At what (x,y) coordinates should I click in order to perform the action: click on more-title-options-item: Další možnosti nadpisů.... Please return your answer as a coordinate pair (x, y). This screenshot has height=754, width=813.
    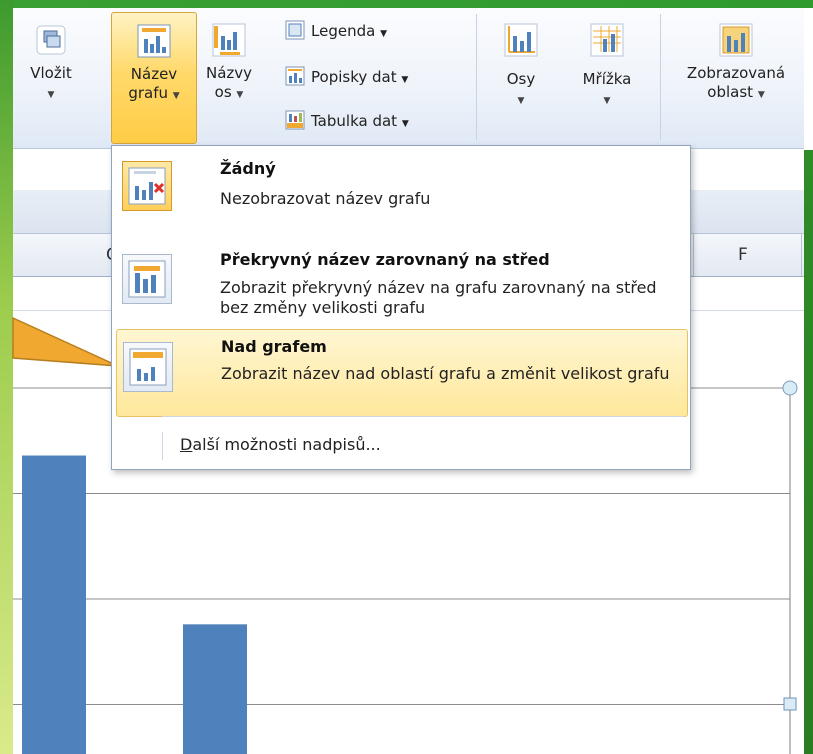
    Looking at the image, I should click on (280, 444).